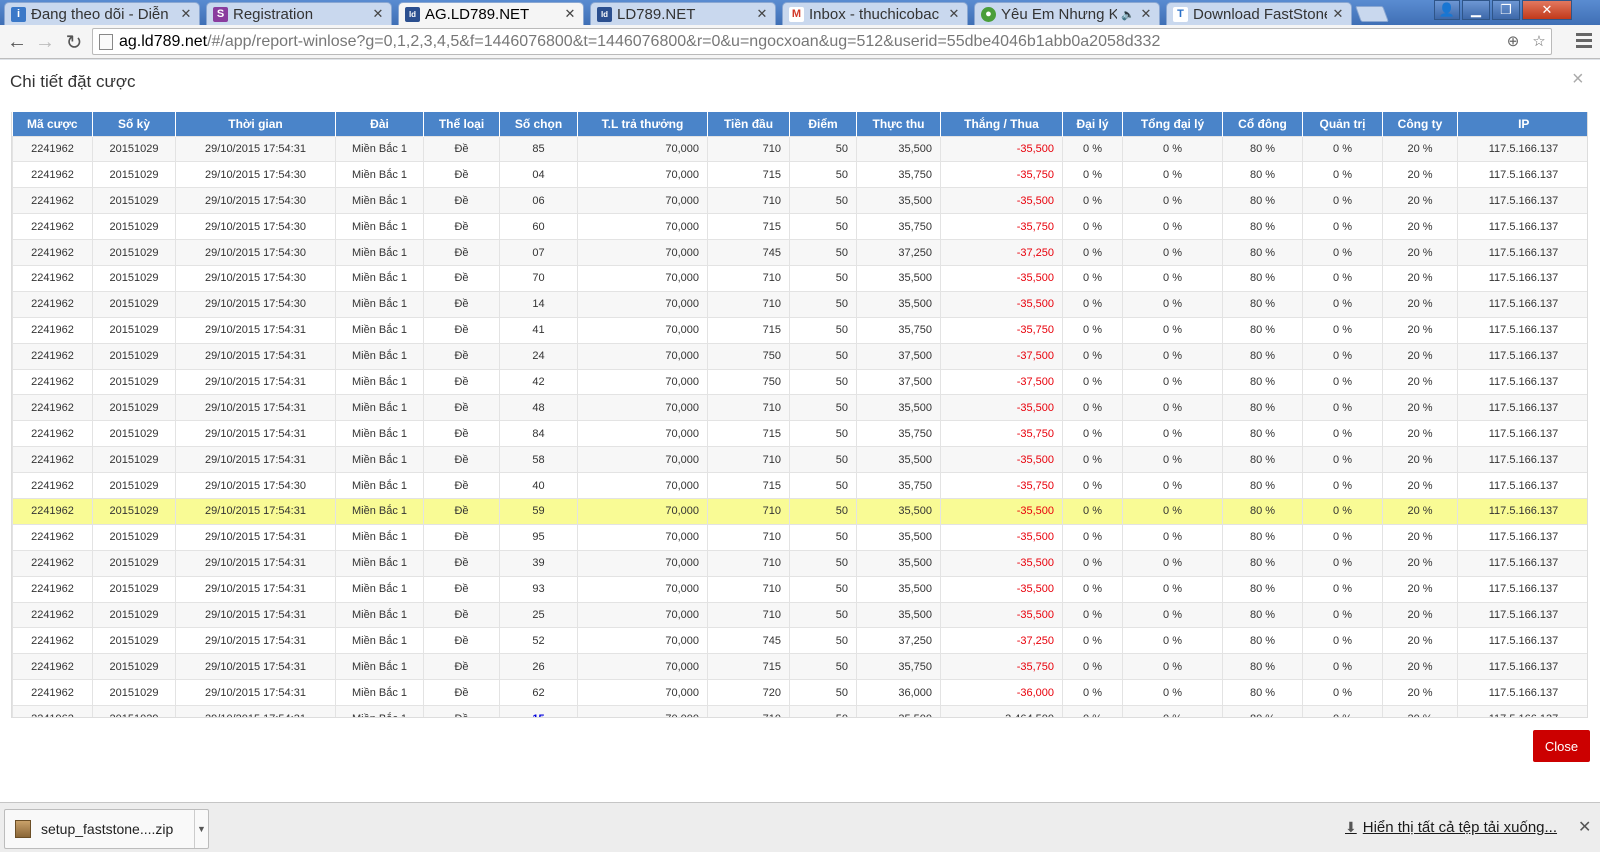 Image resolution: width=1600 pixels, height=852 pixels. What do you see at coordinates (1001, 124) in the screenshot?
I see `column-header: Thắng / Thua` at bounding box center [1001, 124].